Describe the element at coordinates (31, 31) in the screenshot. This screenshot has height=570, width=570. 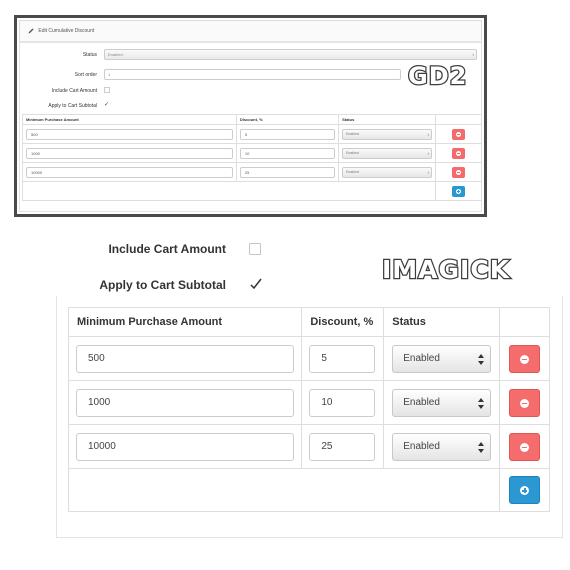
I see `pencil-icon` at that location.